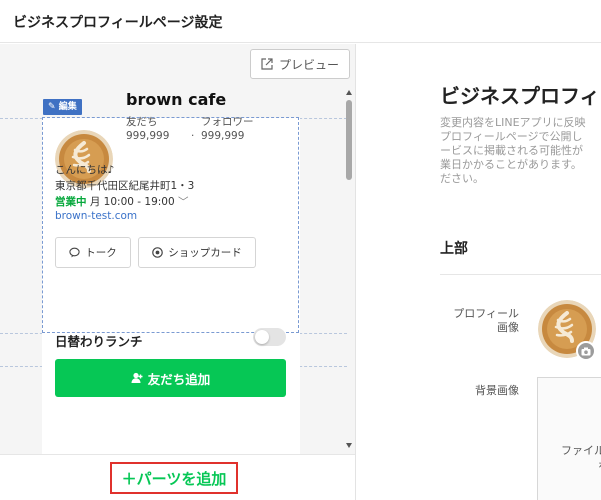 Image resolution: width=601 pixels, height=500 pixels. I want to click on shop-name: brown cafe, so click(176, 99).